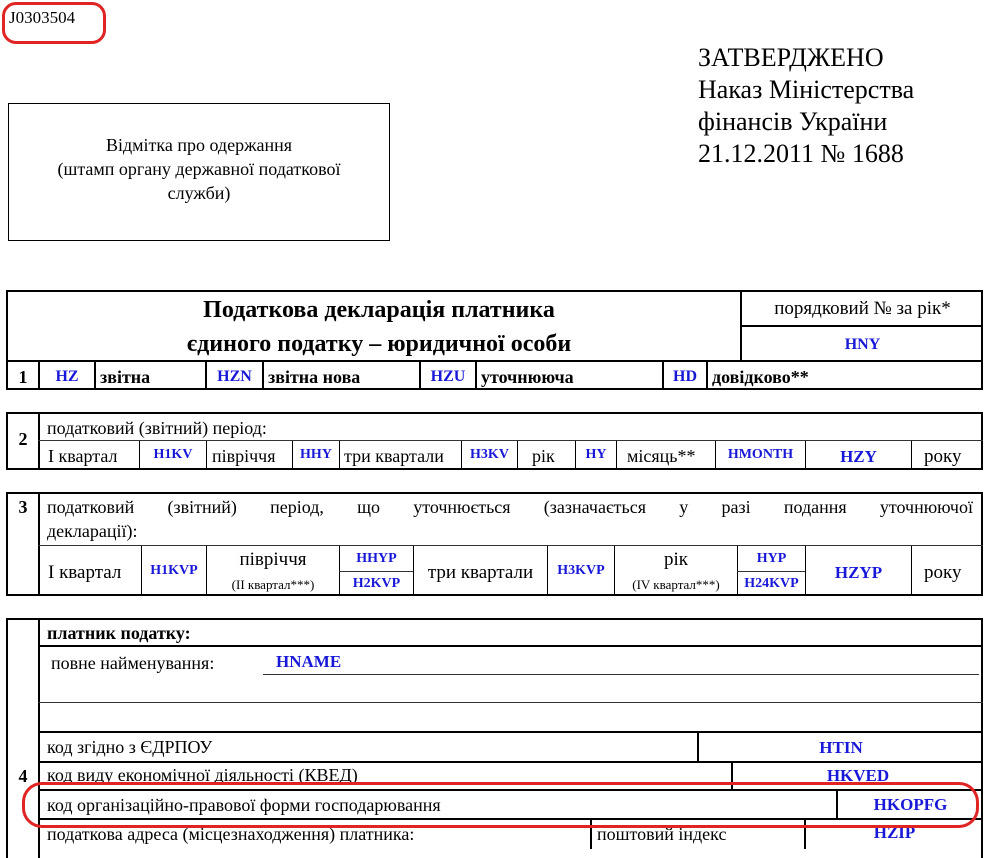 This screenshot has width=993, height=858. What do you see at coordinates (199, 193) in the screenshot?
I see `stamp-line: служби)` at bounding box center [199, 193].